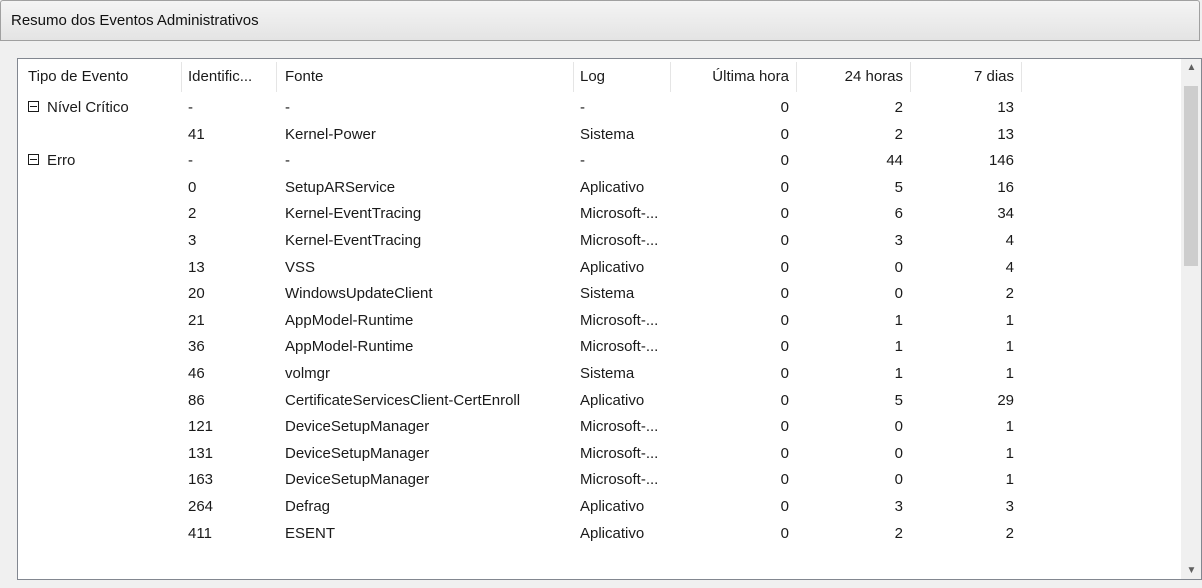 This screenshot has height=588, width=1202. Describe the element at coordinates (308, 373) in the screenshot. I see `cell-fonte: volmgr` at that location.